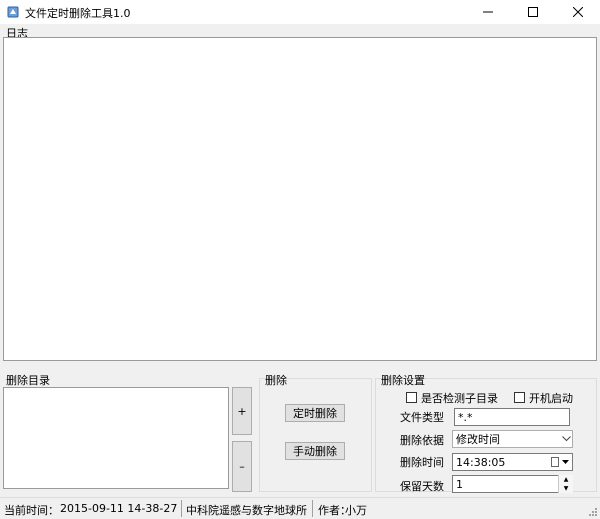 The height and width of the screenshot is (519, 600). I want to click on directory-group-label: 删除目录, so click(28, 380).